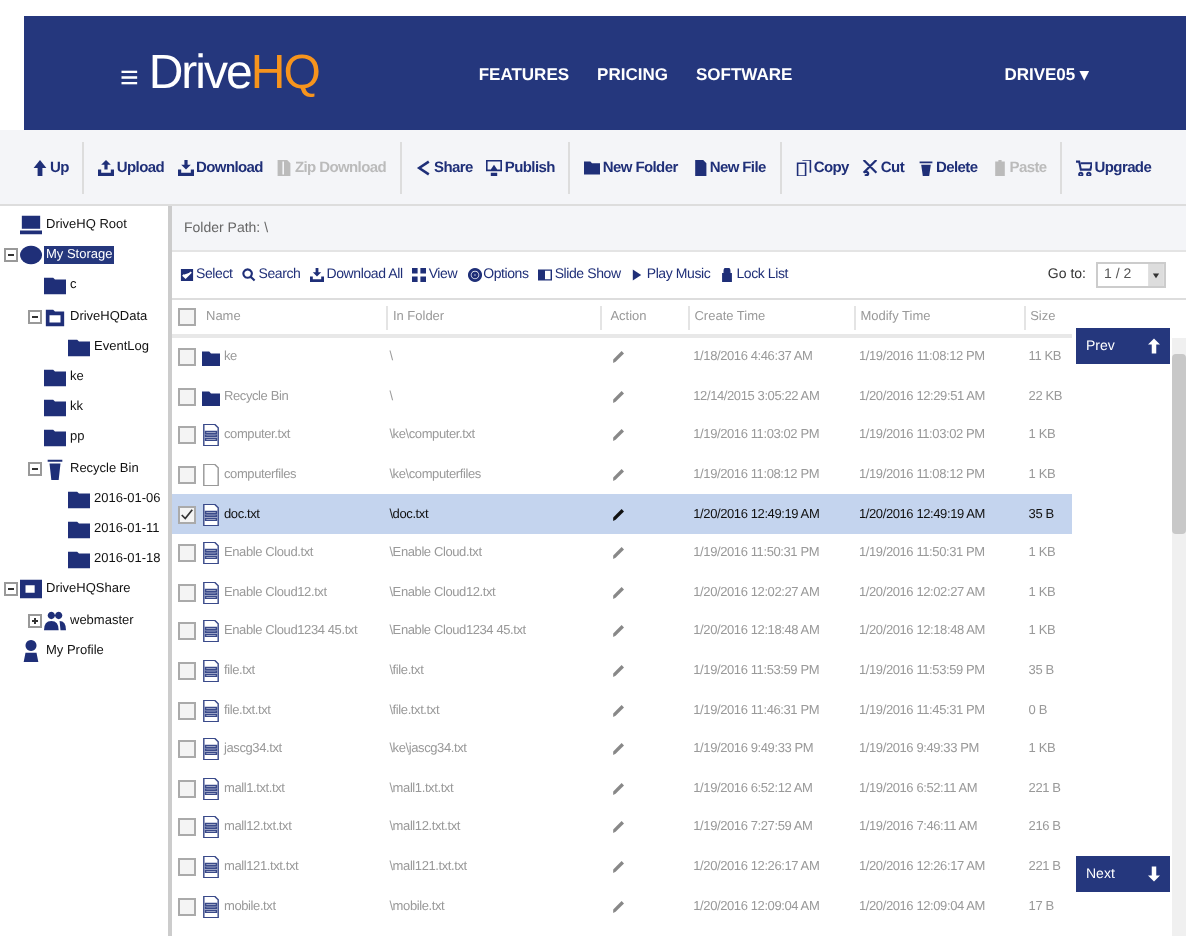 The height and width of the screenshot is (936, 1186). What do you see at coordinates (803, 167) in the screenshot?
I see `copy-icon` at bounding box center [803, 167].